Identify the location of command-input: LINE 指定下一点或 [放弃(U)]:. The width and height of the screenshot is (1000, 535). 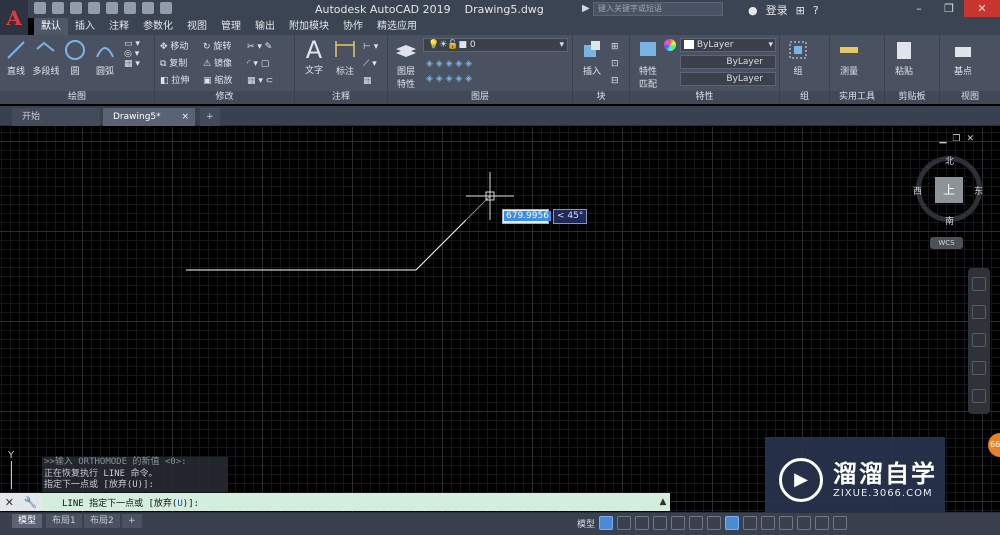
(349, 502).